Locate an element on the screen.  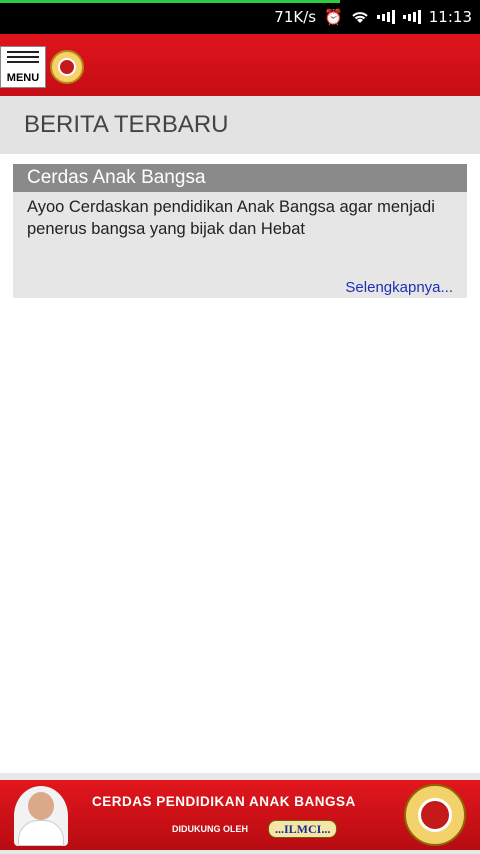
download-progress-line is located at coordinates (170, 1).